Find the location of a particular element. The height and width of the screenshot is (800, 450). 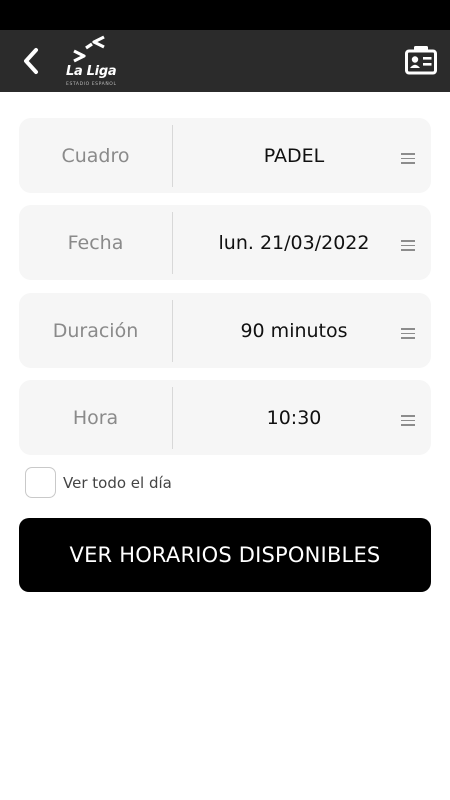

back-button is located at coordinates (31, 61).